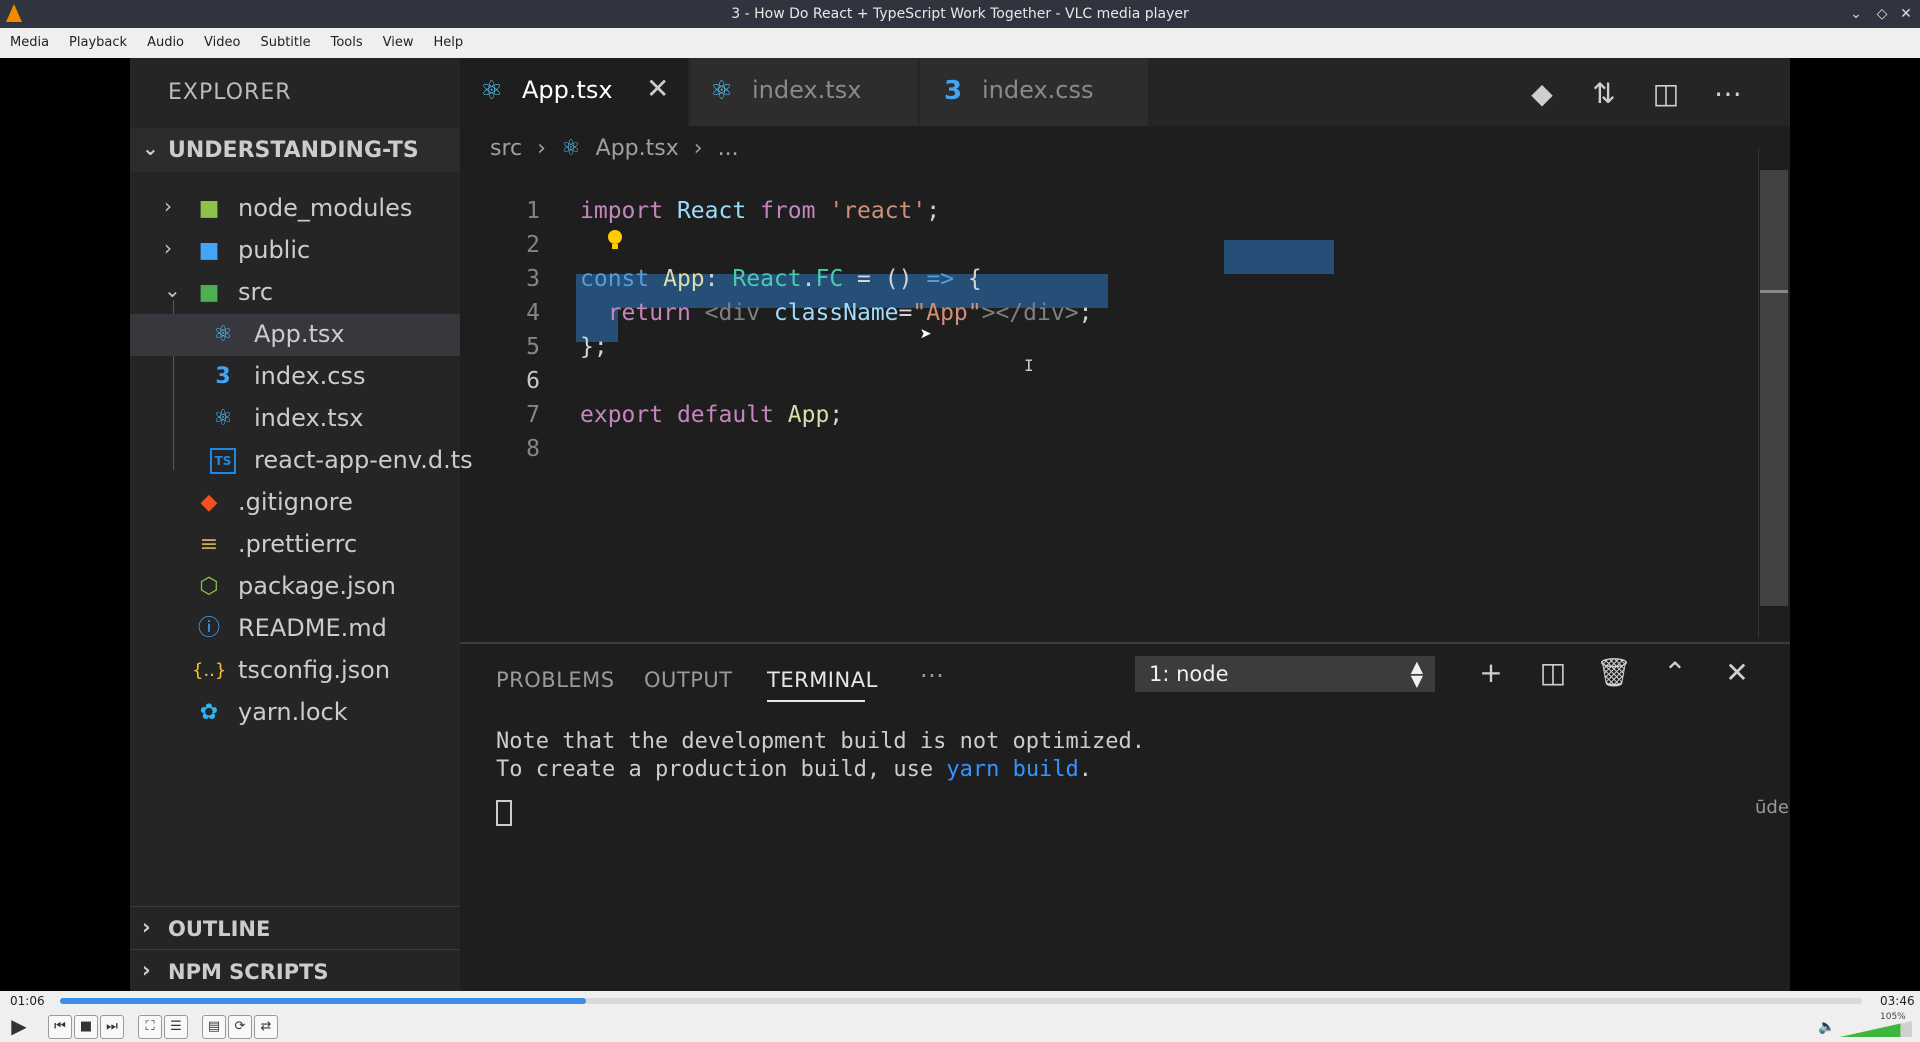  What do you see at coordinates (214, 1027) in the screenshot?
I see `playlist-button: ▤` at bounding box center [214, 1027].